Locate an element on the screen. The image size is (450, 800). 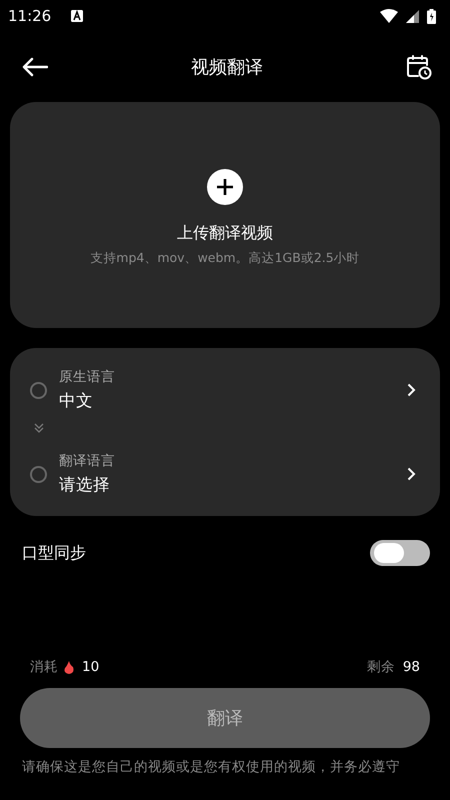
battery-icon is located at coordinates (431, 16).